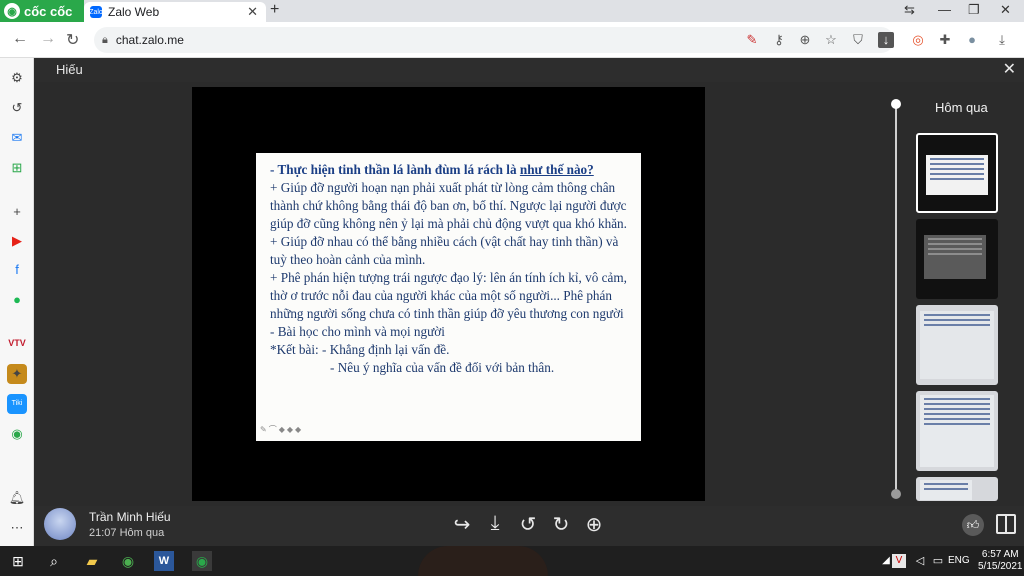  Describe the element at coordinates (899, 561) in the screenshot. I see `antivirus-icon: V` at that location.